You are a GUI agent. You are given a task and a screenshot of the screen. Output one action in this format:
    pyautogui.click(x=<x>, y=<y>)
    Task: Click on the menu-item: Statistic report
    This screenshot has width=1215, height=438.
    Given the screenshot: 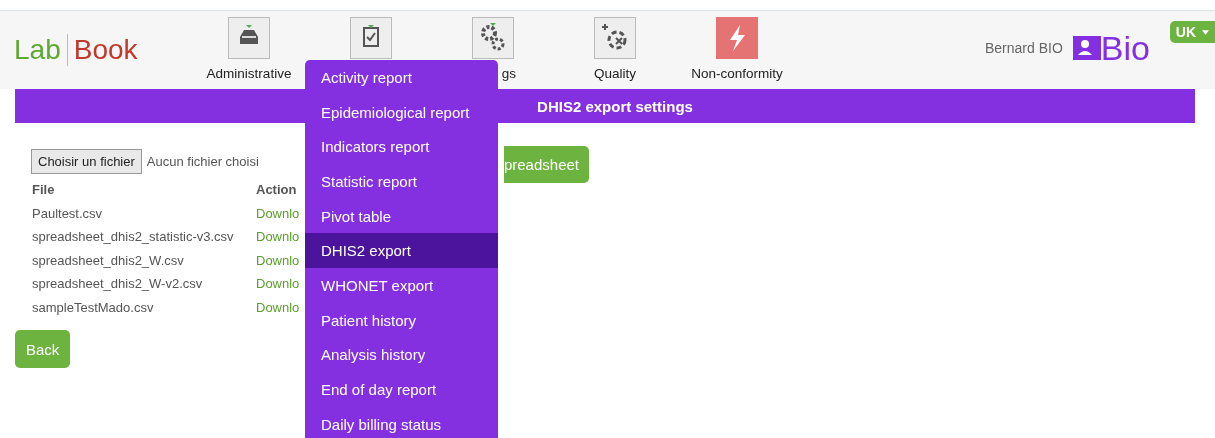 What is the action you would take?
    pyautogui.click(x=401, y=181)
    